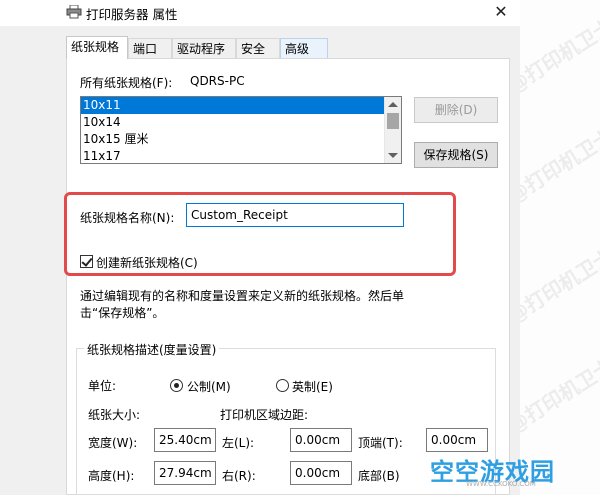  Describe the element at coordinates (379, 476) in the screenshot. I see `bottom-margin-label: 底部(B)` at that location.